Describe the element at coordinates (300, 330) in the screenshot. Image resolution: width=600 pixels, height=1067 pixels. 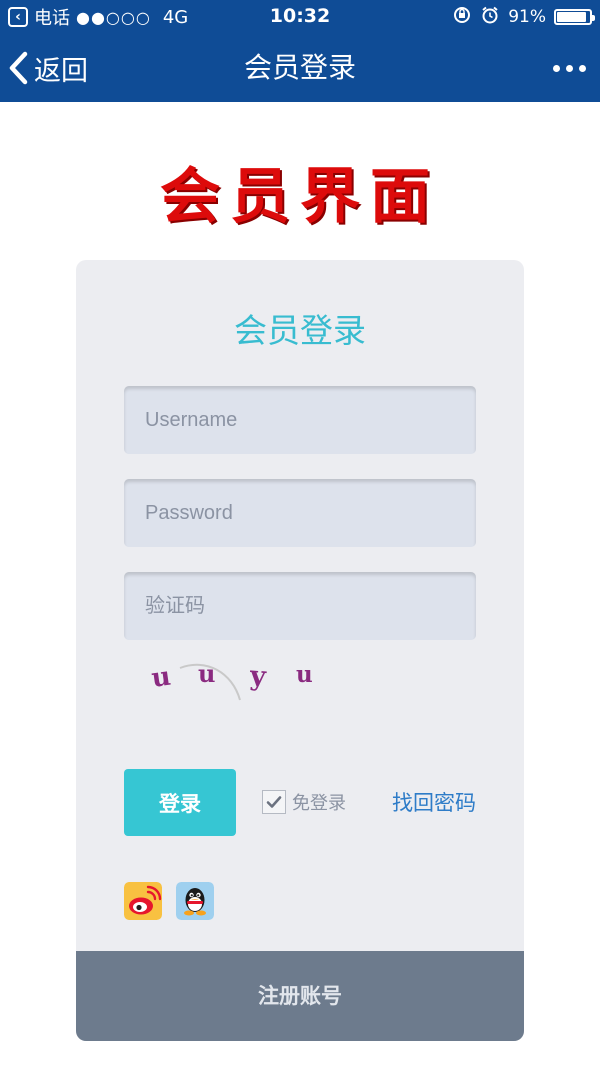
I see `login-title: 会员登录` at that location.